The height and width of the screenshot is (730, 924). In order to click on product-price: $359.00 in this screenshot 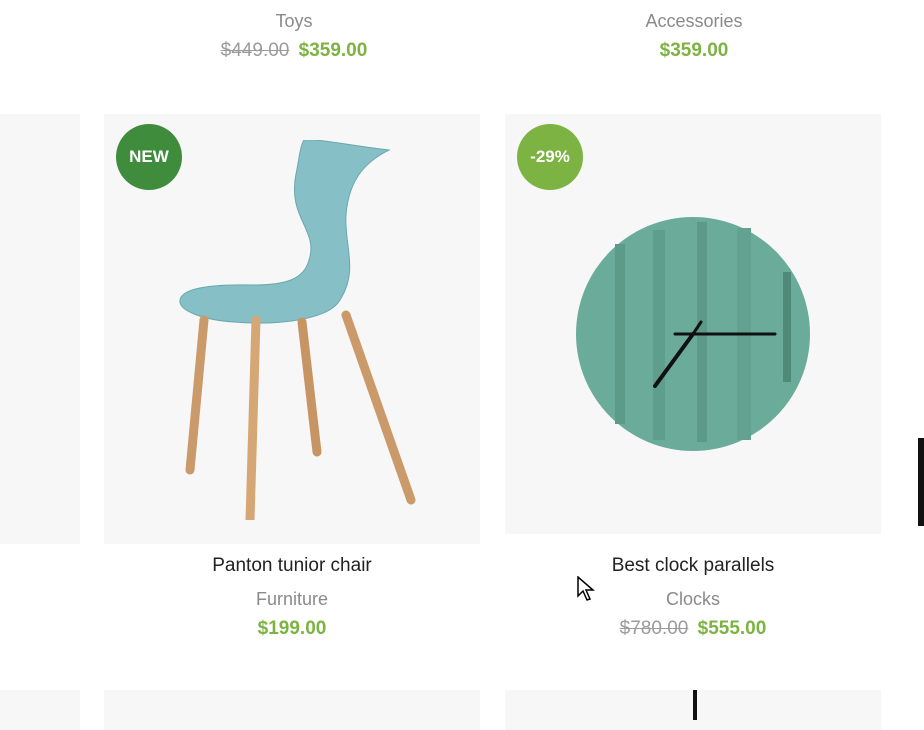, I will do `click(694, 51)`.